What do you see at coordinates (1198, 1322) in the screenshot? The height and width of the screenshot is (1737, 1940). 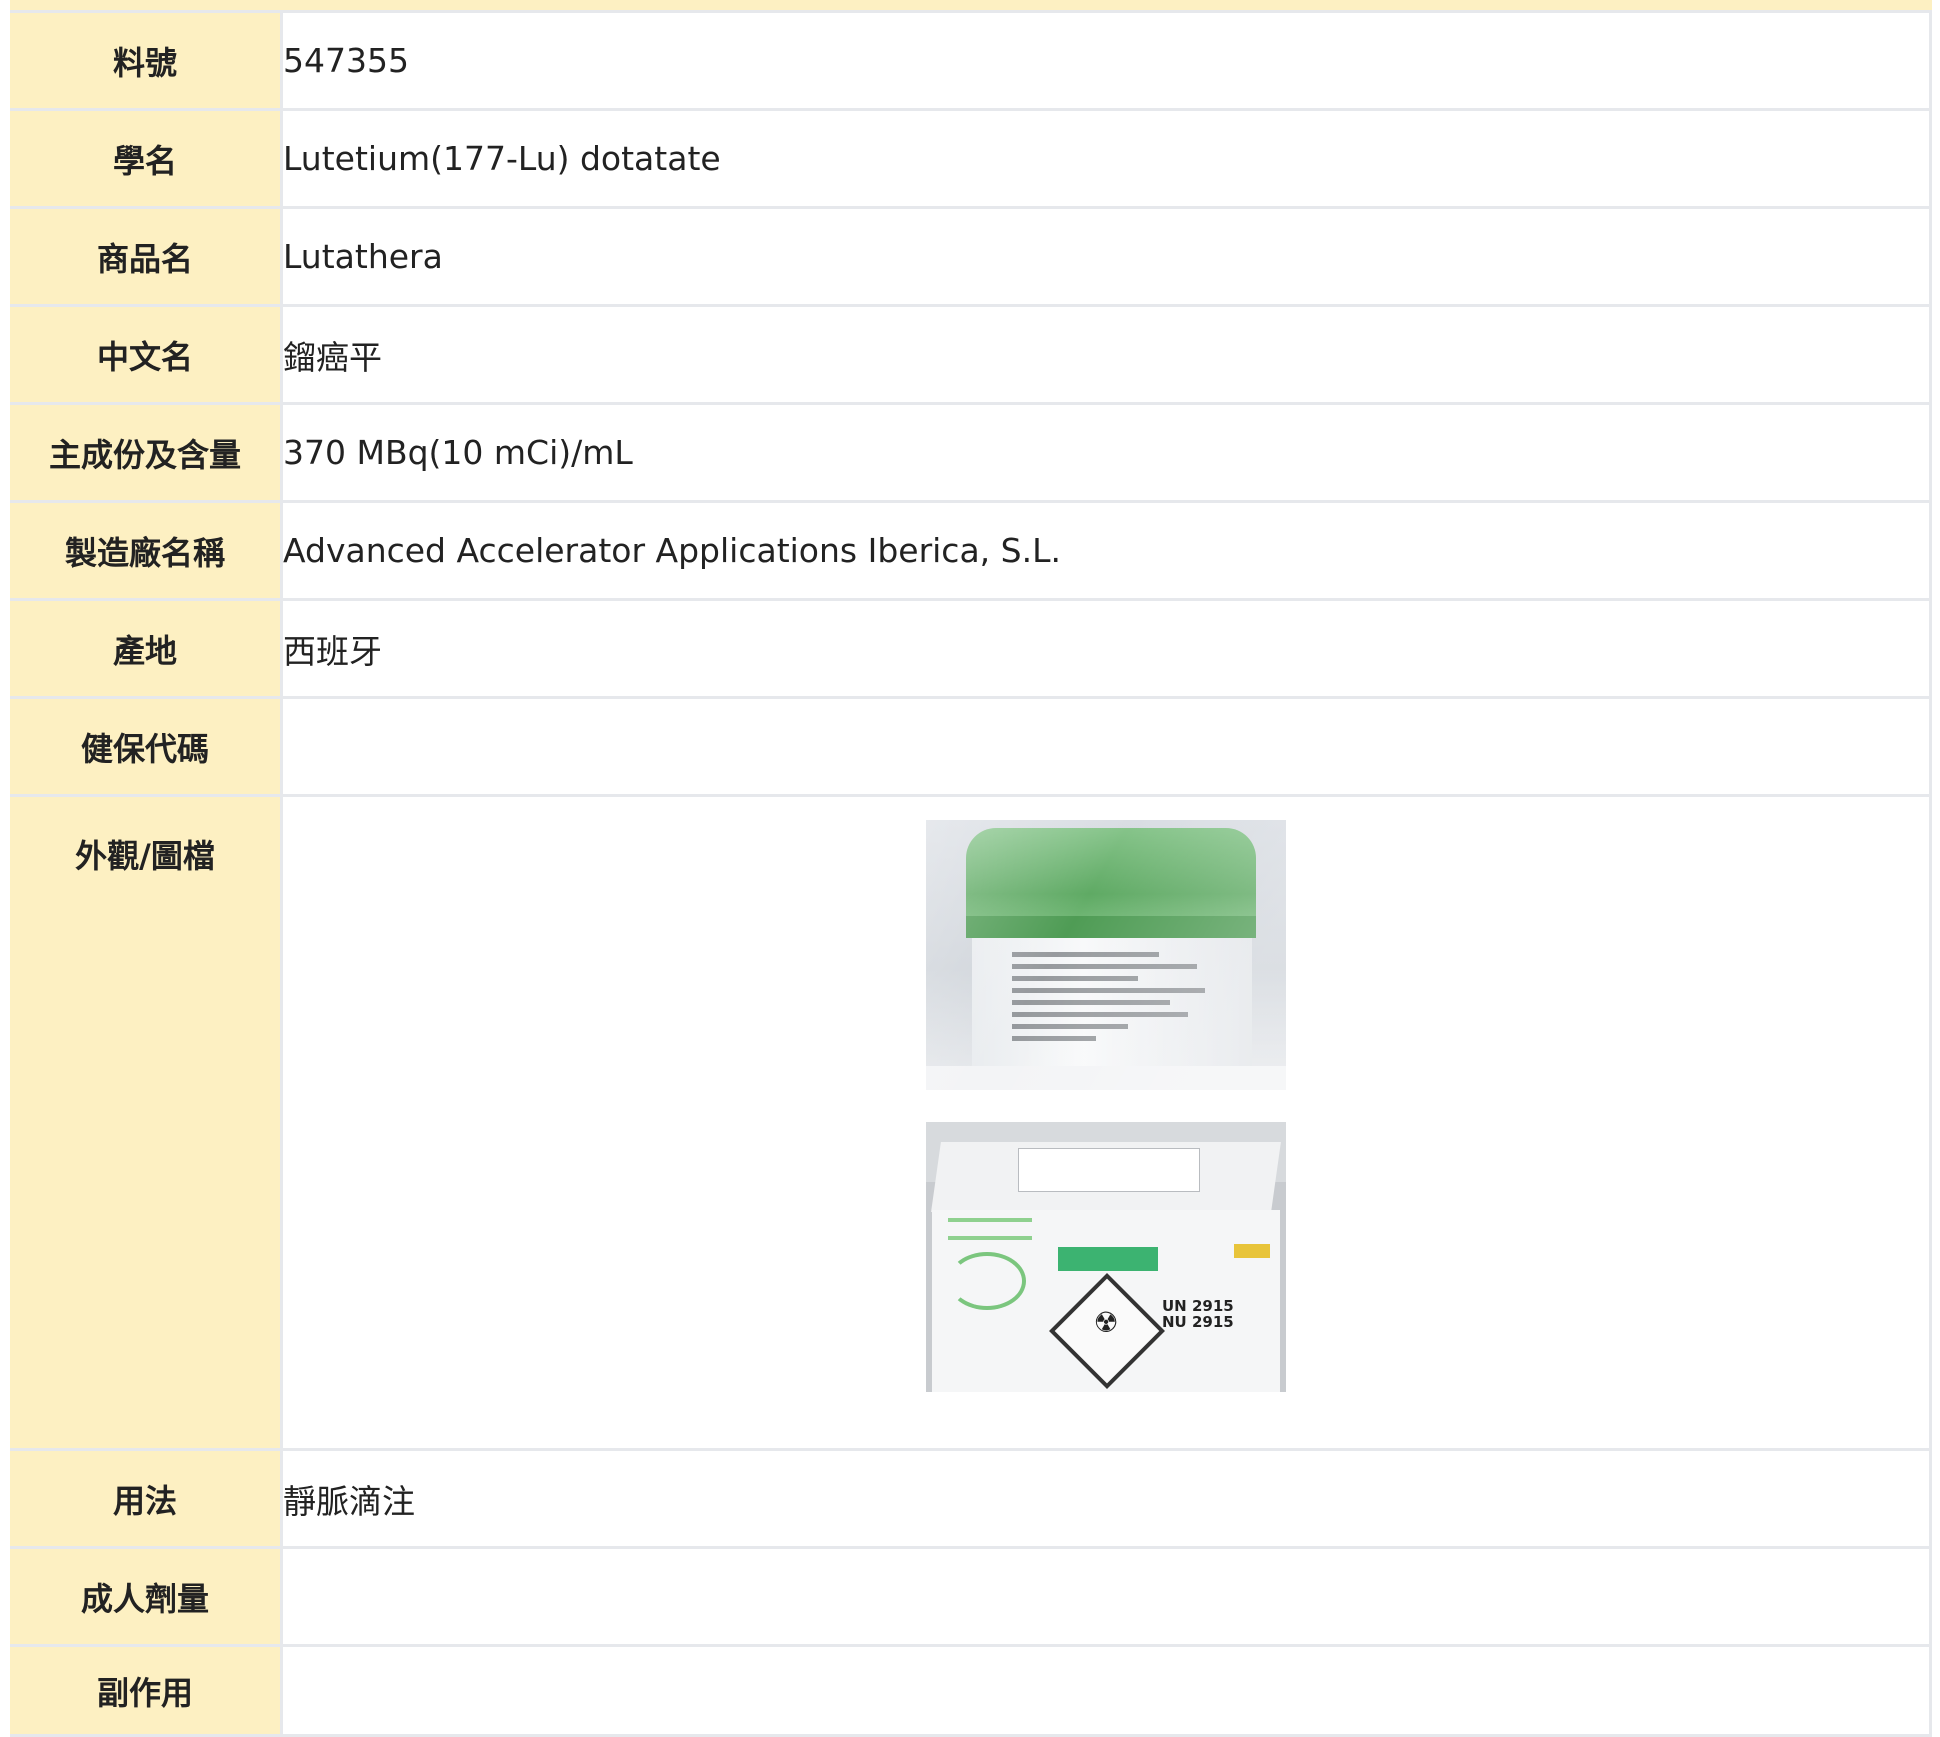 I see `nu-number-text: NU 2915` at bounding box center [1198, 1322].